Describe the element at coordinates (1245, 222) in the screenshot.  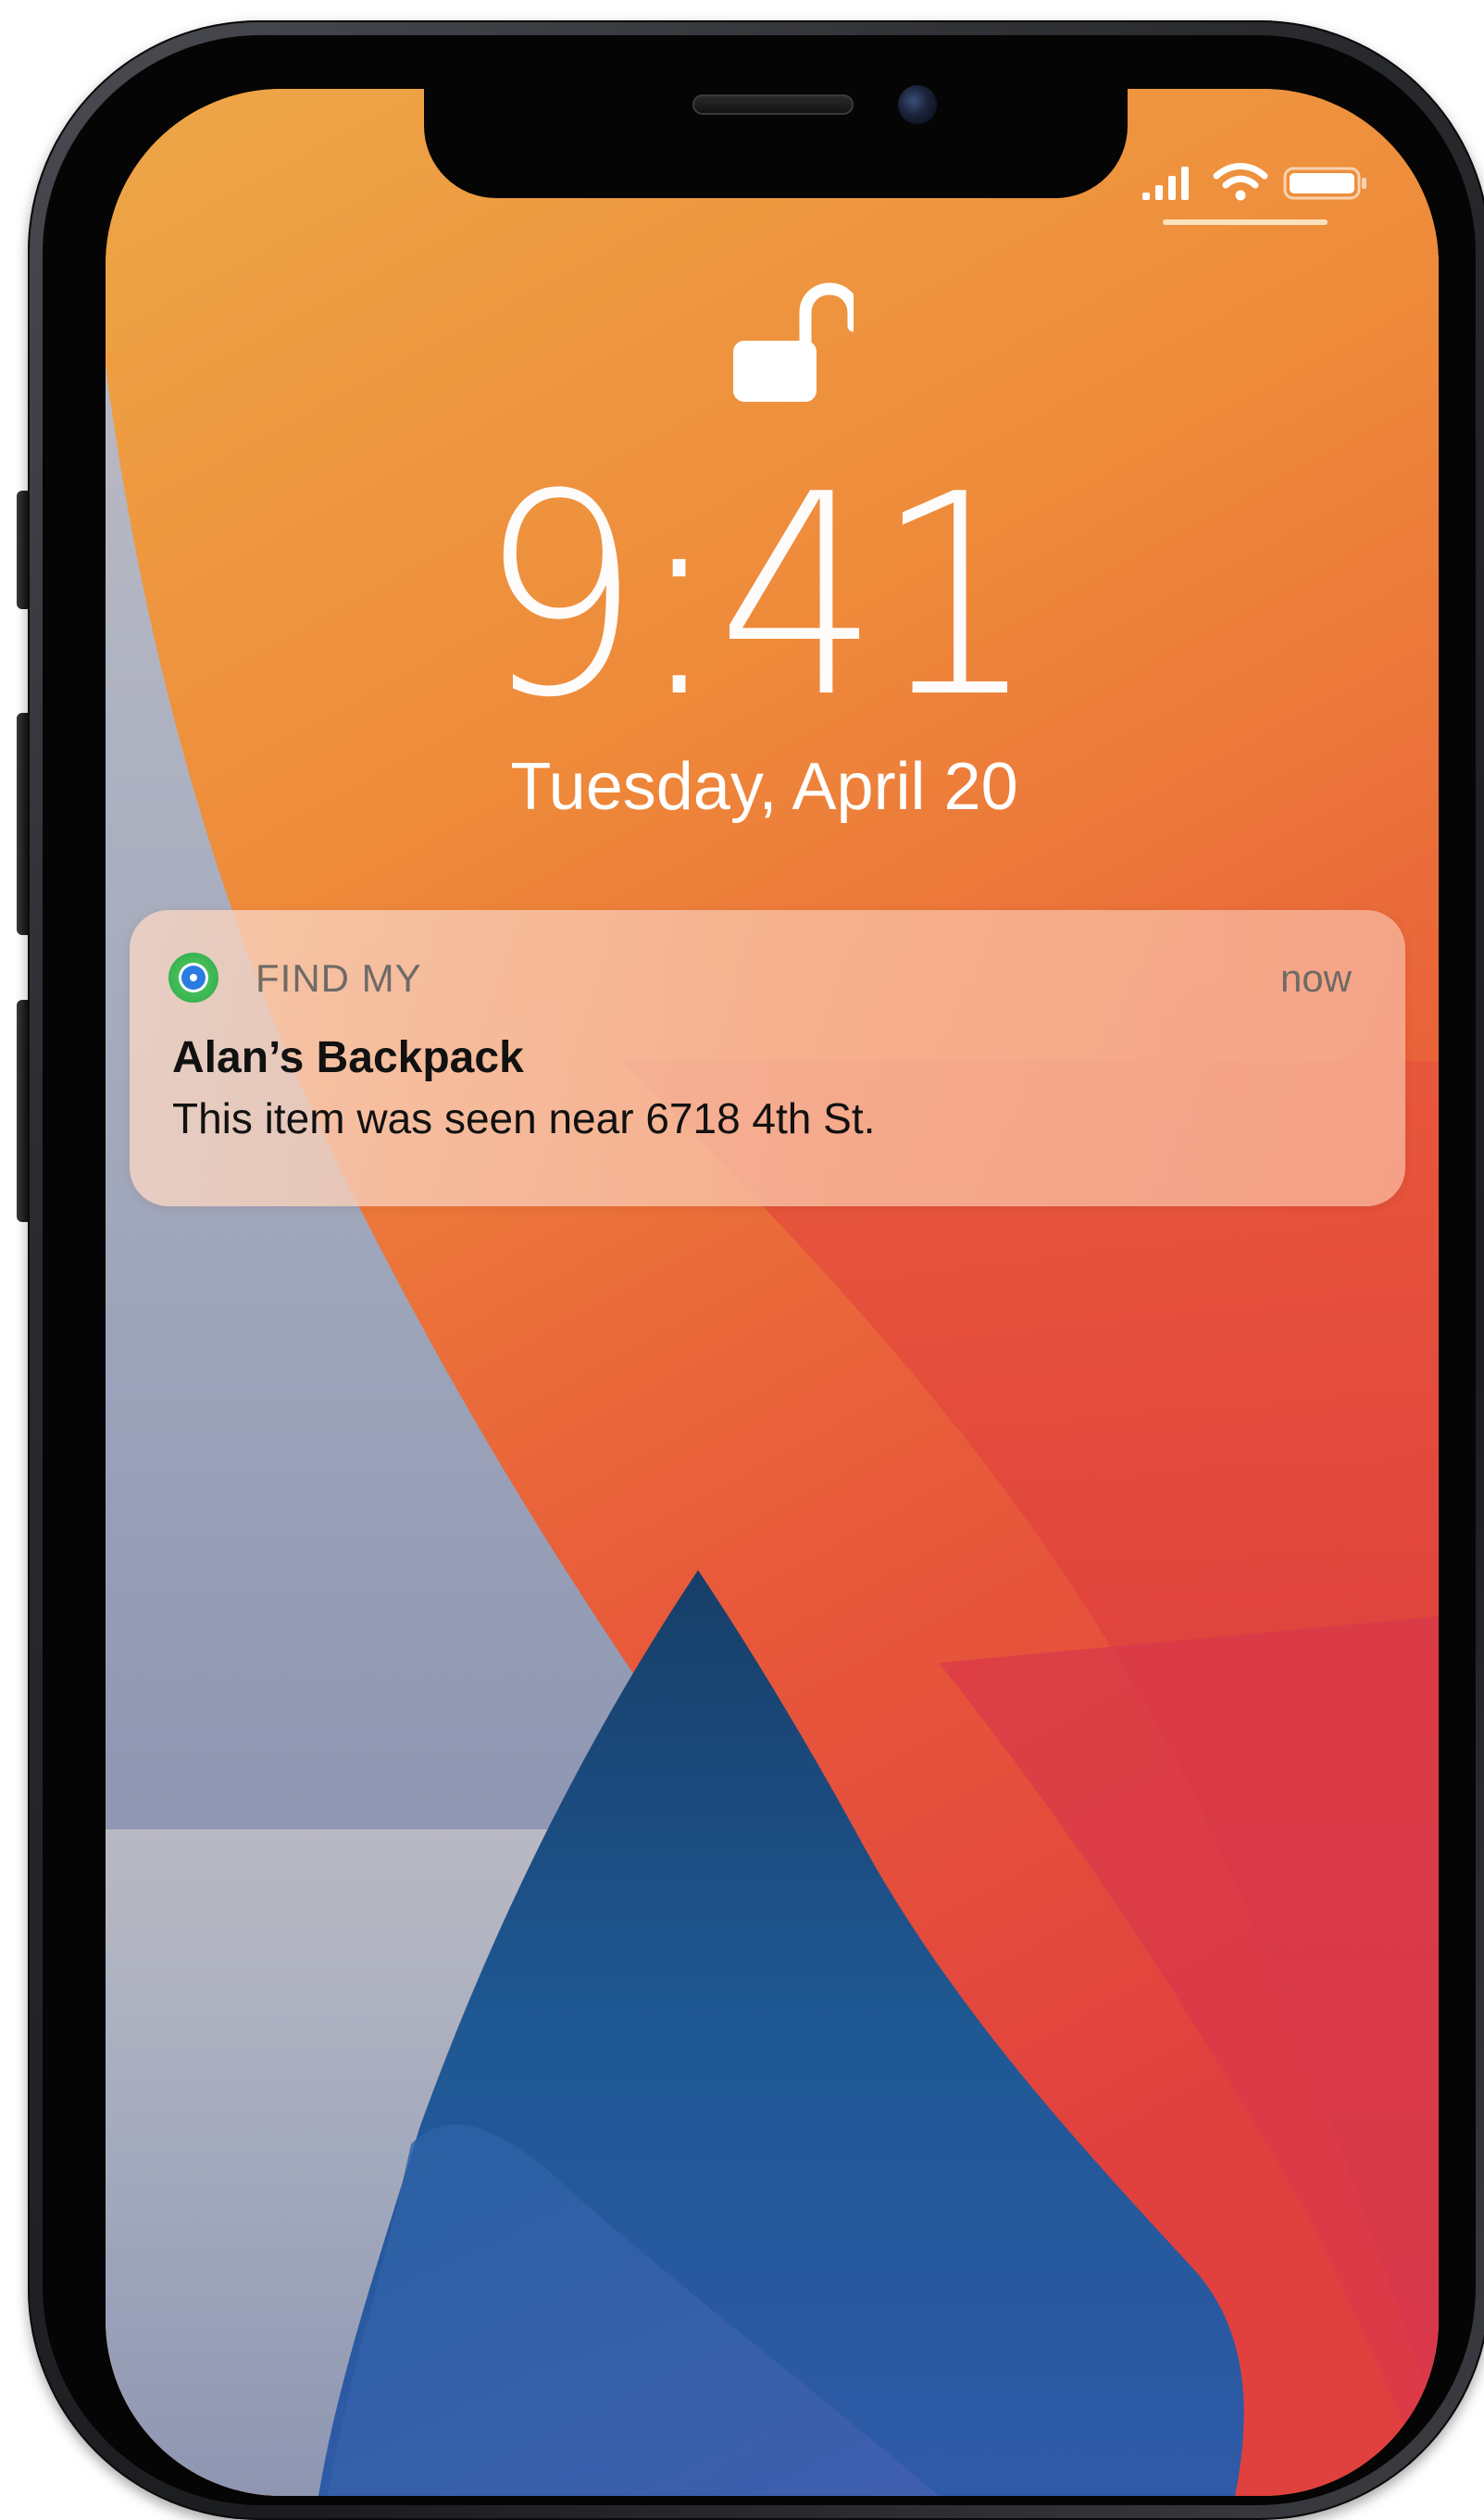
I see `control-center-indicator` at that location.